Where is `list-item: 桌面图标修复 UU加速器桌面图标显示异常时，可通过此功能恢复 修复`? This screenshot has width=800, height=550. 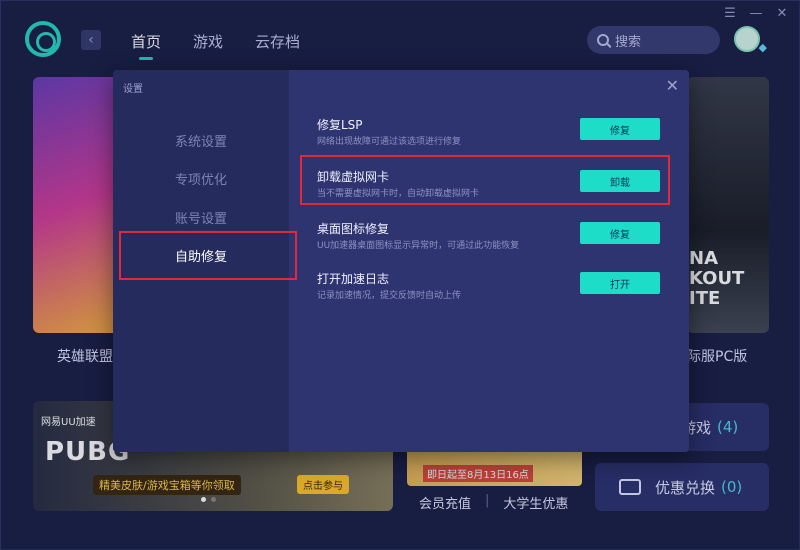
list-item: 桌面图标修复 UU加速器桌面图标显示异常时，可通过此功能恢复 修复 is located at coordinates (492, 240).